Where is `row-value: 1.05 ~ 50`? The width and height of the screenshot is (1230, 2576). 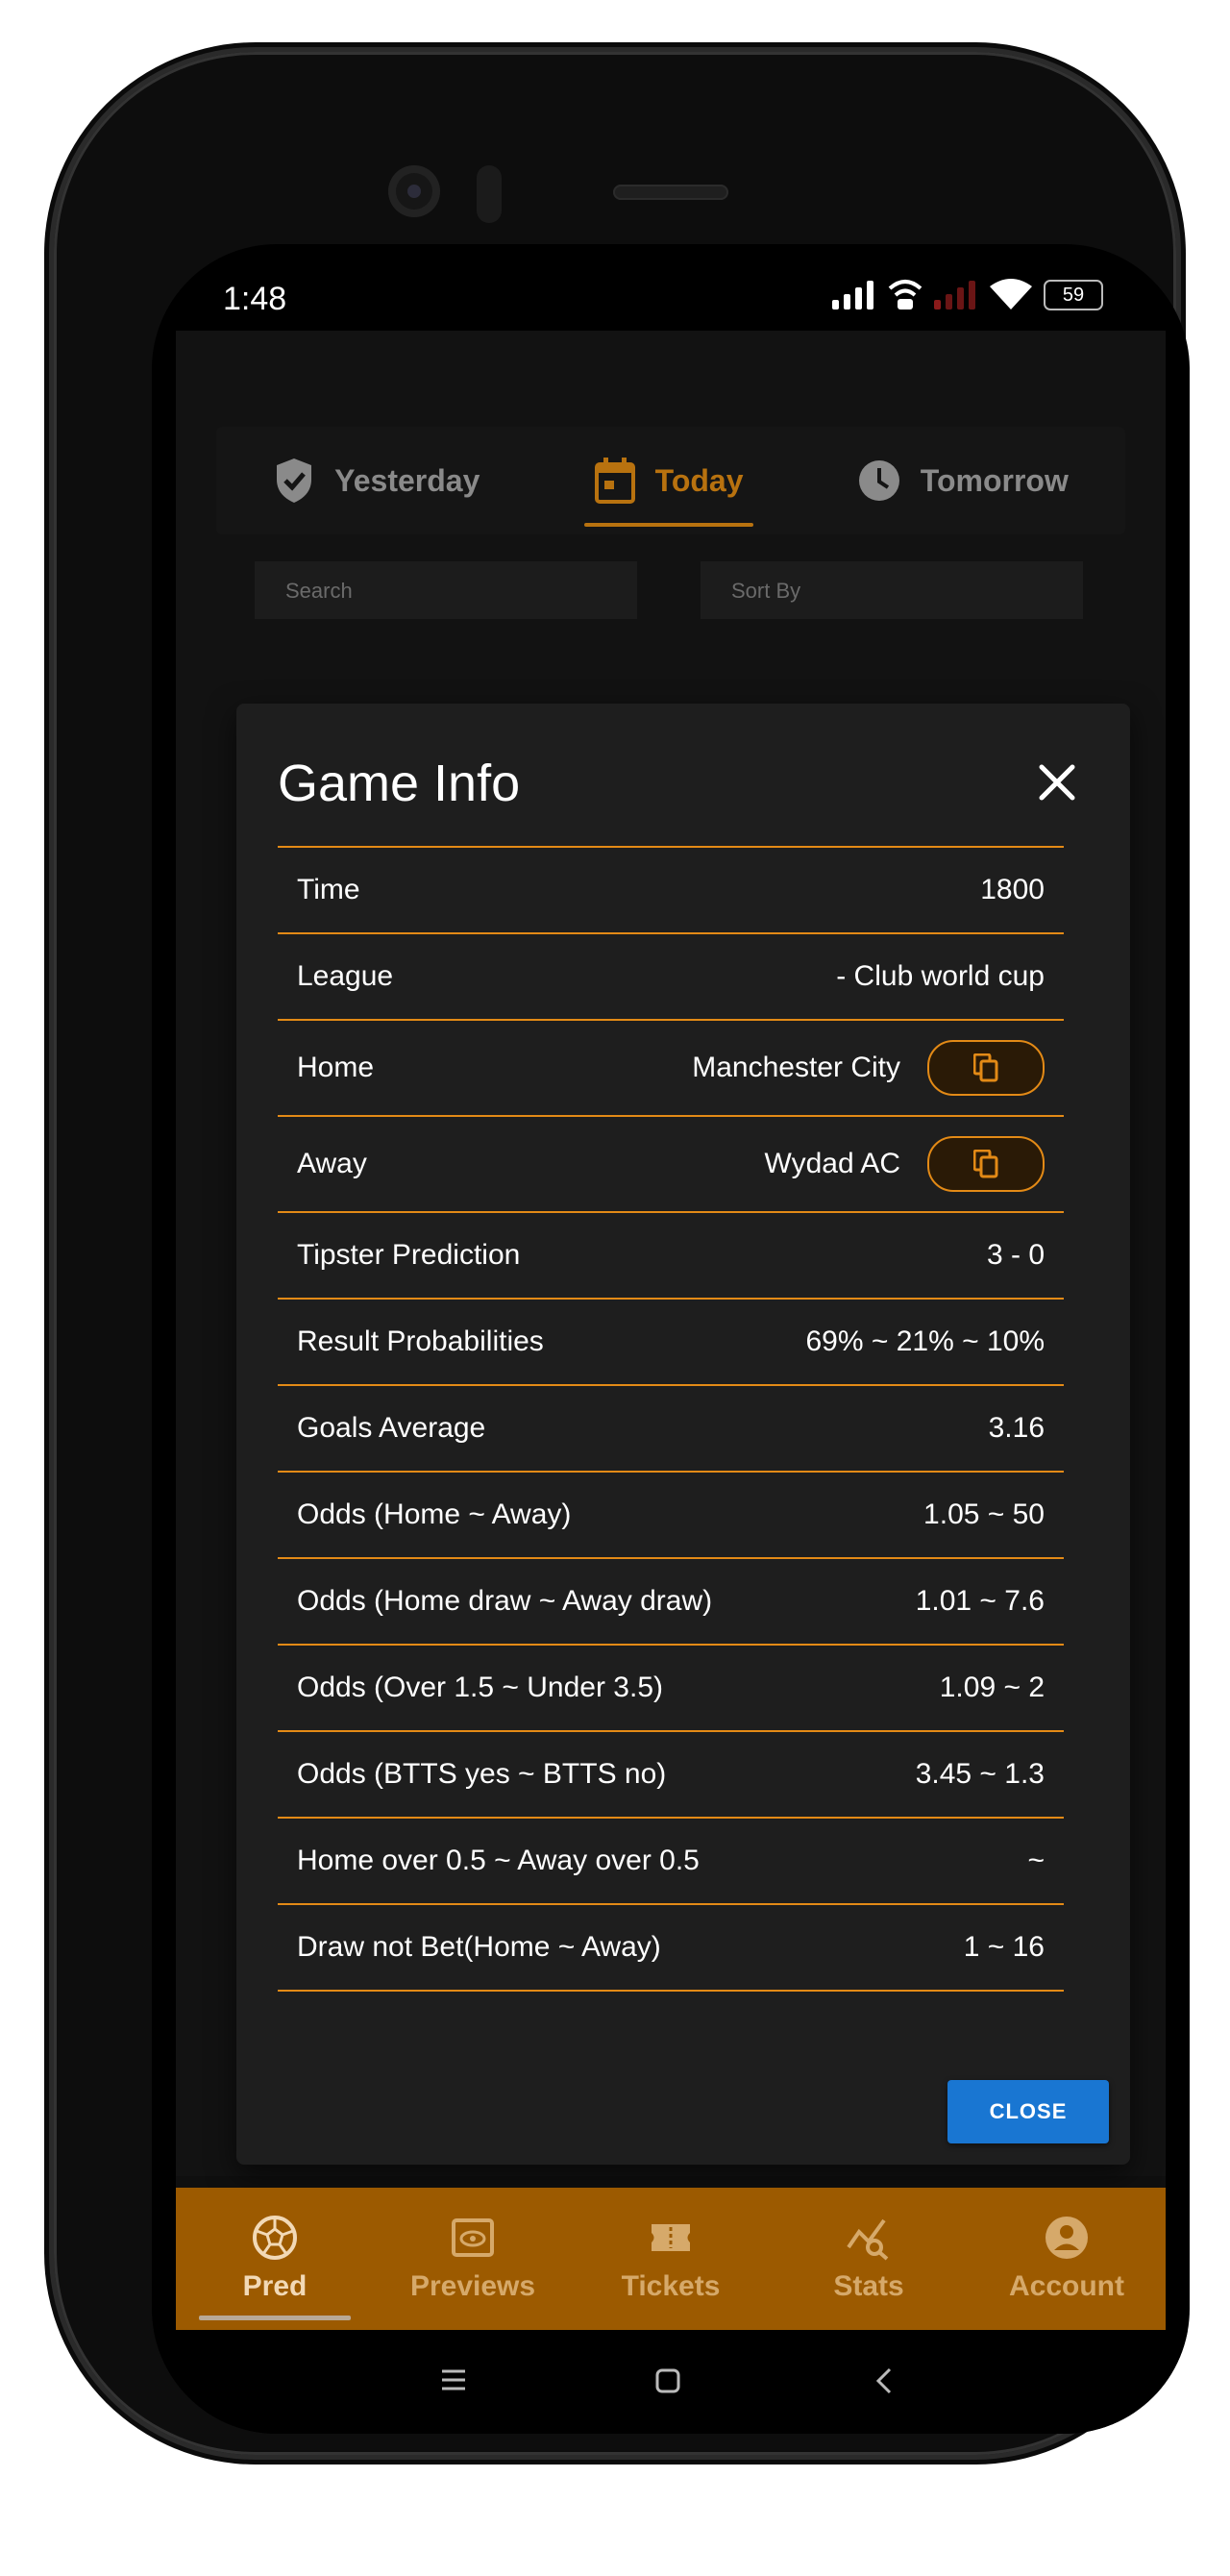
row-value: 1.05 ~ 50 is located at coordinates (984, 1514).